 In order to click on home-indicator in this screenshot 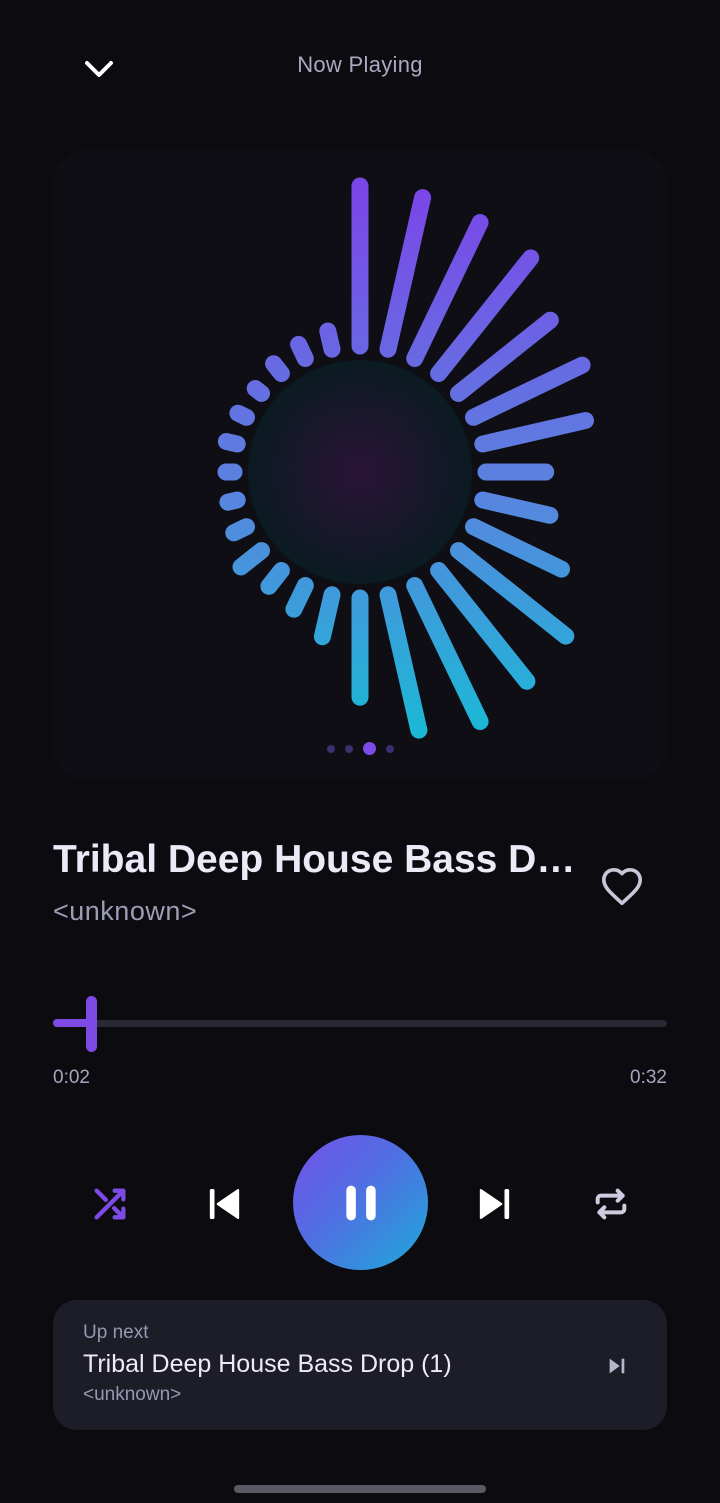, I will do `click(360, 1489)`.